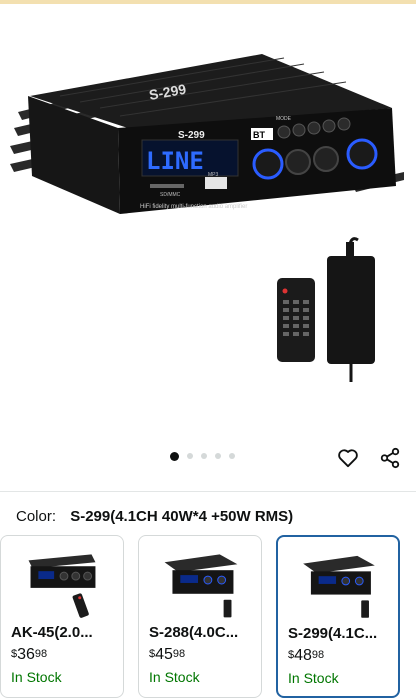  What do you see at coordinates (284, 119) in the screenshot?
I see `mode-label: MODE` at bounding box center [284, 119].